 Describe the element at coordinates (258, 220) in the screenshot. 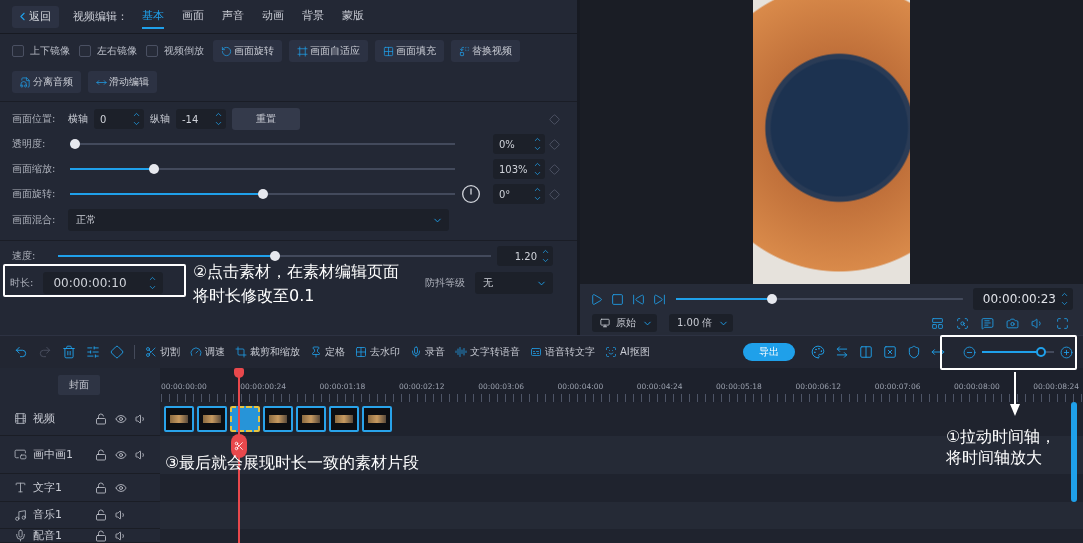

I see `blend-dropdown: 正常` at that location.